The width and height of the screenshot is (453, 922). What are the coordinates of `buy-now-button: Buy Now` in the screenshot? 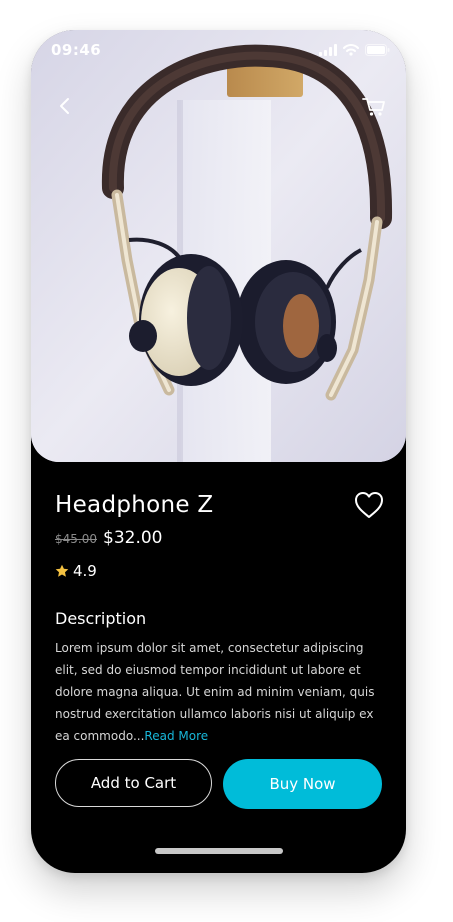 It's located at (302, 784).